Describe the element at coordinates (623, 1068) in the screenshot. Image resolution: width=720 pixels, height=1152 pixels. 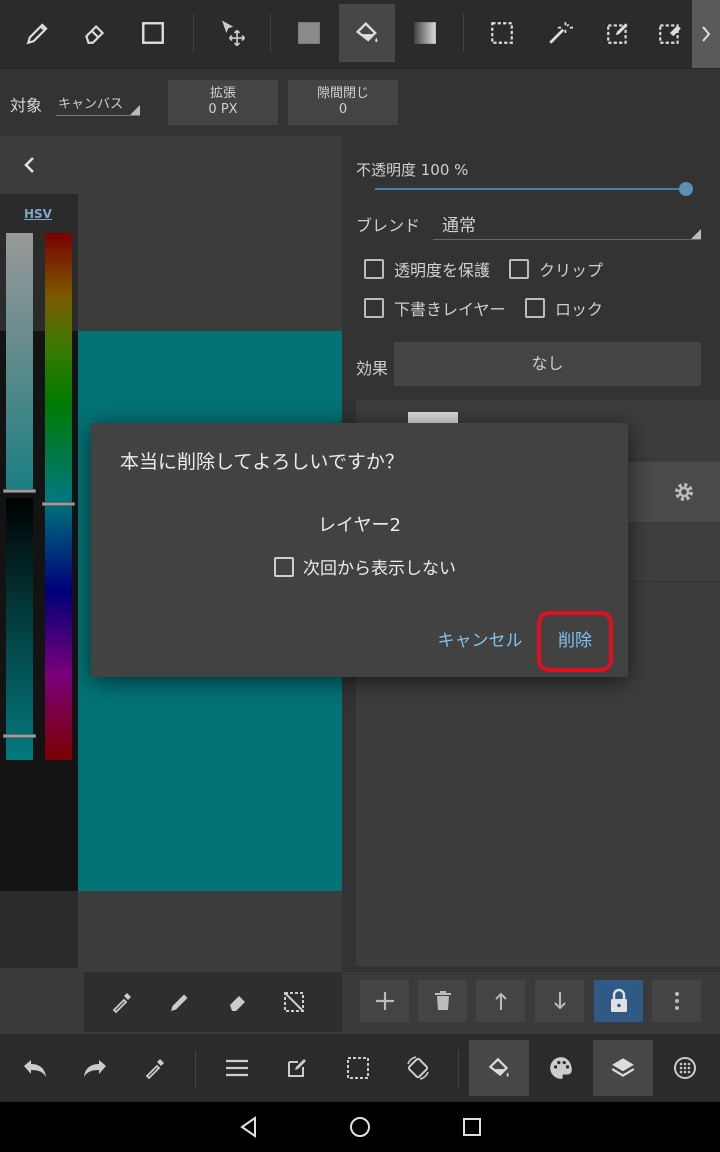
I see `layers-panel-button` at that location.